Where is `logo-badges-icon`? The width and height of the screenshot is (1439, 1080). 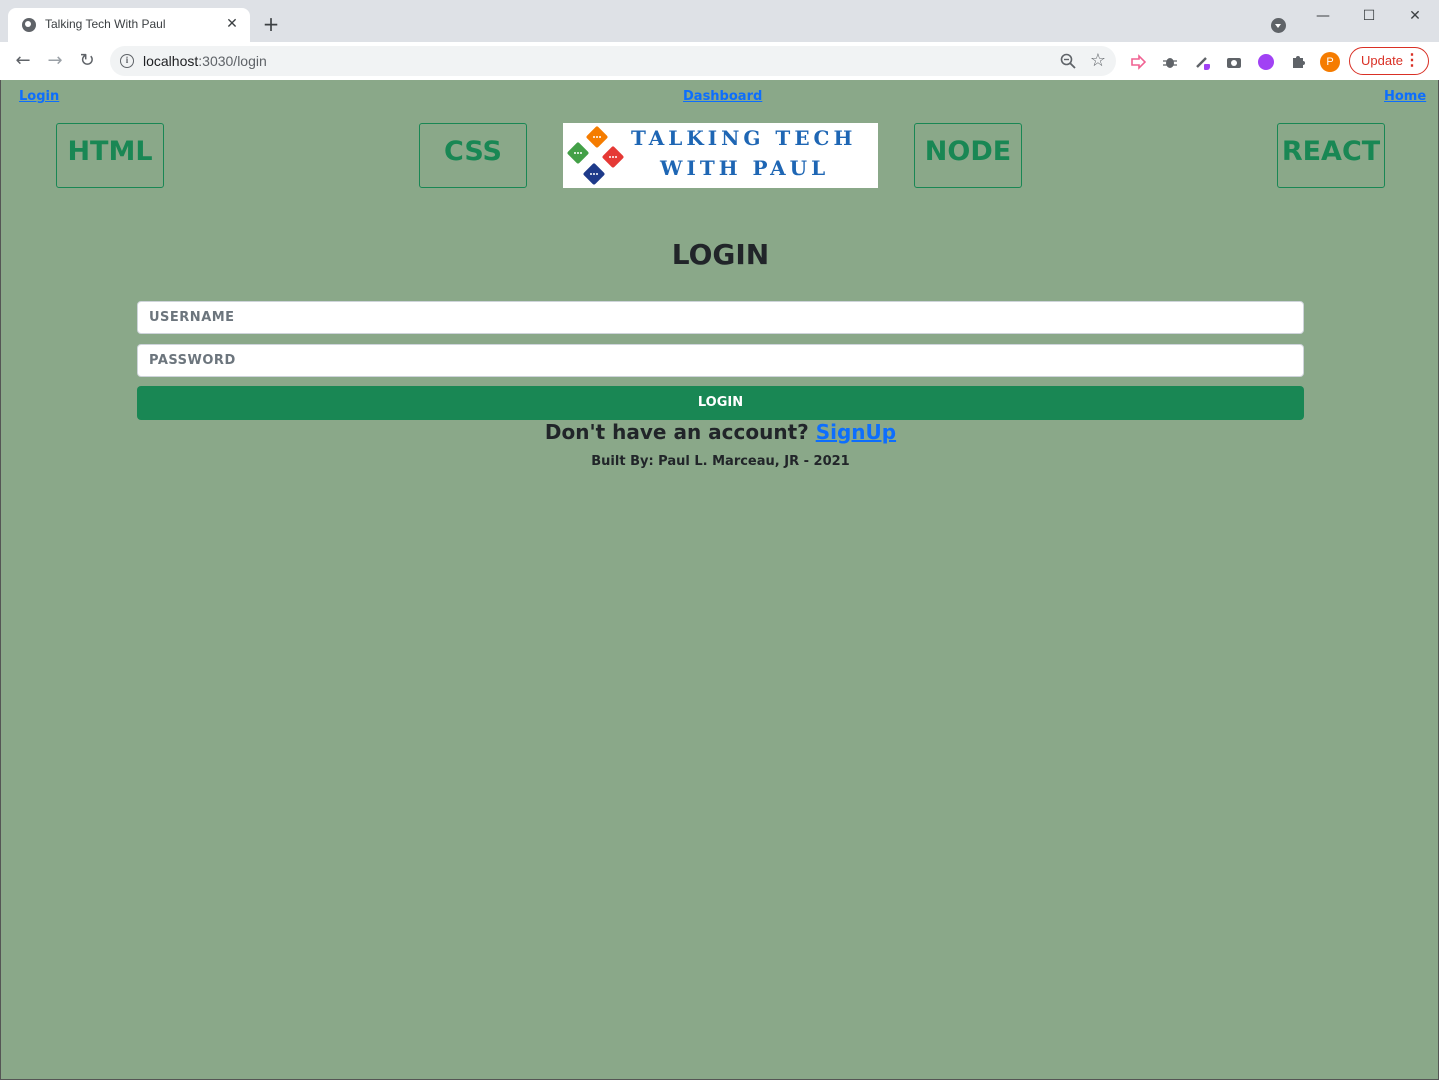
logo-badges-icon is located at coordinates (595, 155).